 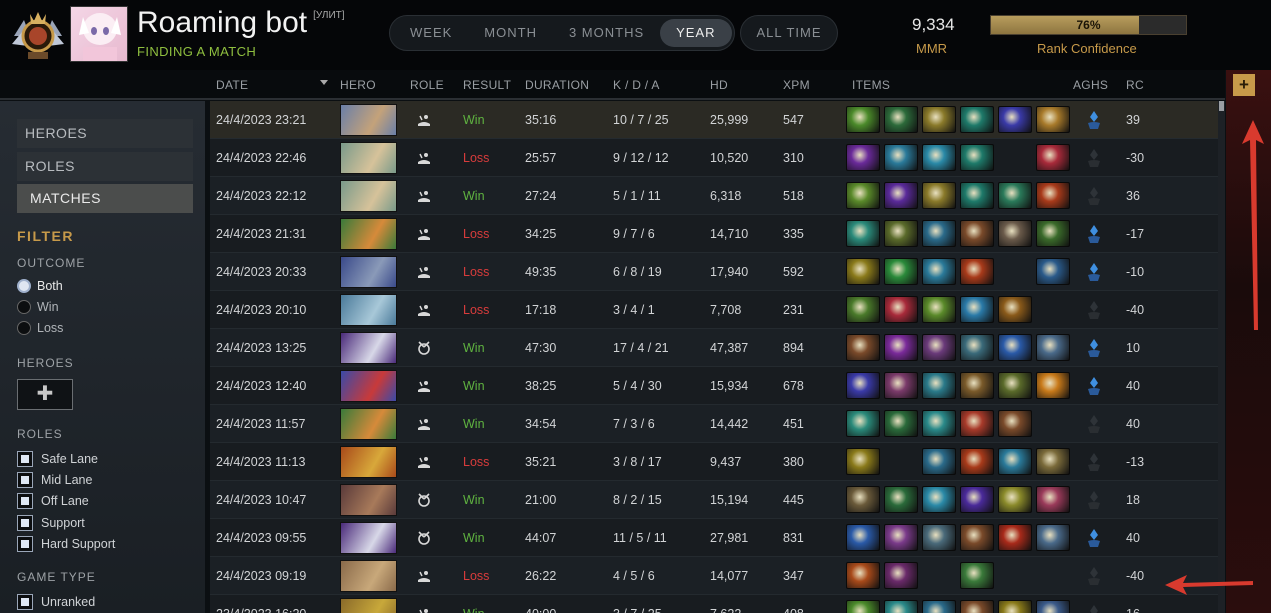 What do you see at coordinates (66, 544) in the screenshot?
I see `role-hard-support-checkbox: Hard Support` at bounding box center [66, 544].